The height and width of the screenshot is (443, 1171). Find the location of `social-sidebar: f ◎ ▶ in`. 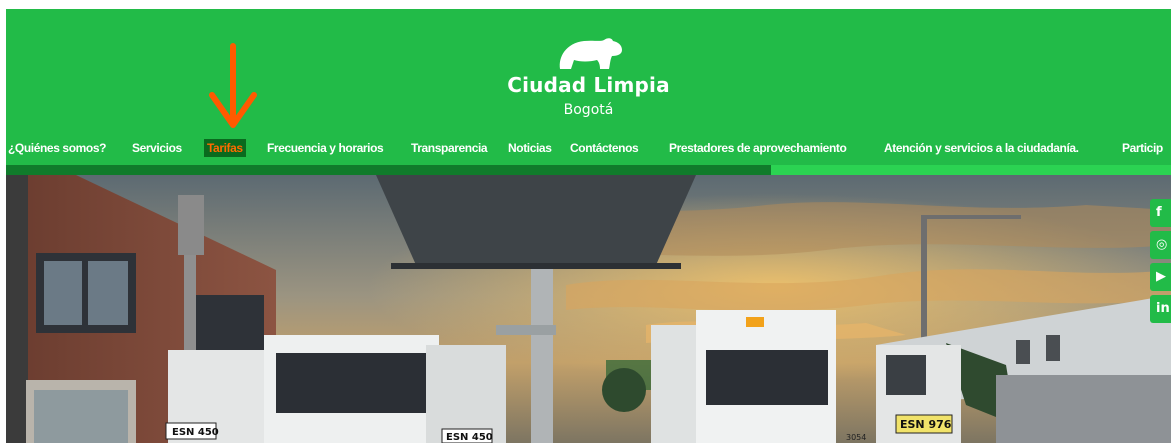

social-sidebar: f ◎ ▶ in is located at coordinates (1160, 263).